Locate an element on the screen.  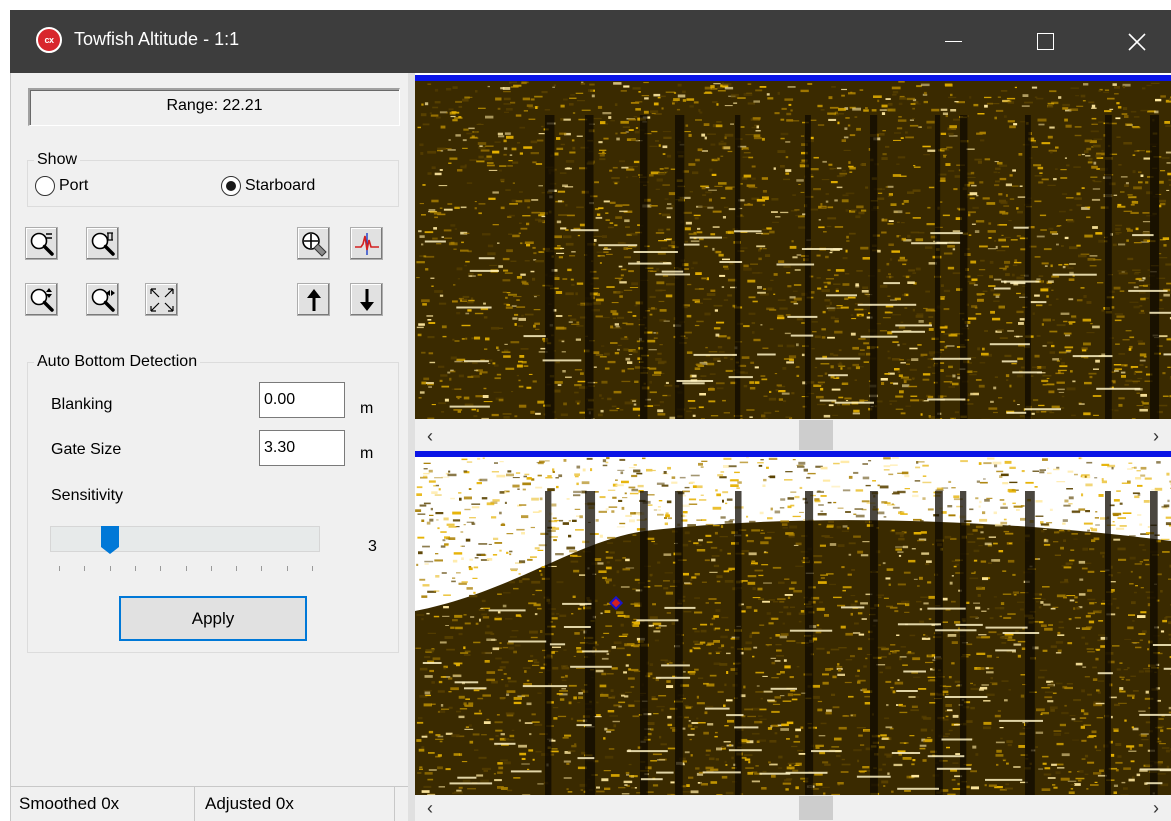
crosshair-tool-icon is located at coordinates (314, 244).